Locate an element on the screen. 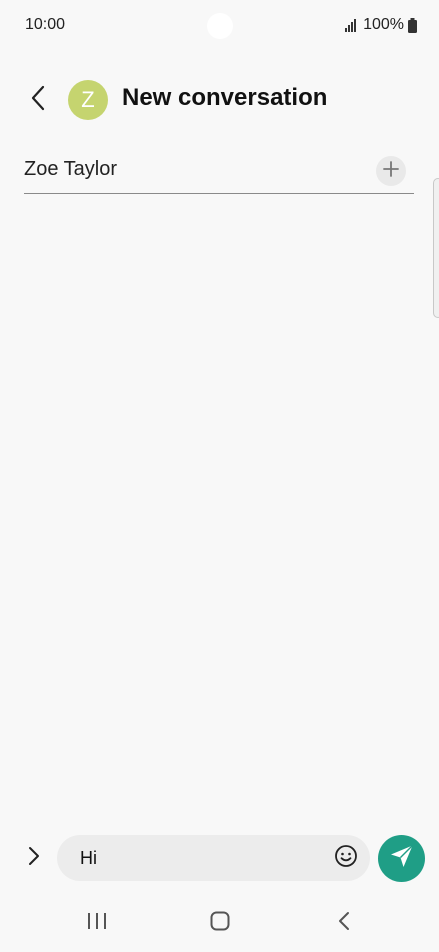 The height and width of the screenshot is (952, 439). conversation-header: Z New conversation is located at coordinates (219, 100).